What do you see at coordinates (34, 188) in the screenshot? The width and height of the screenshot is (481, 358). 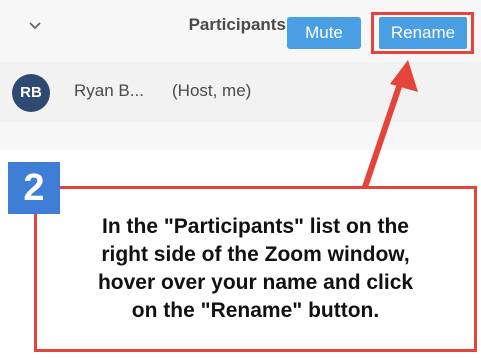 I see `step-number-badge: 2` at bounding box center [34, 188].